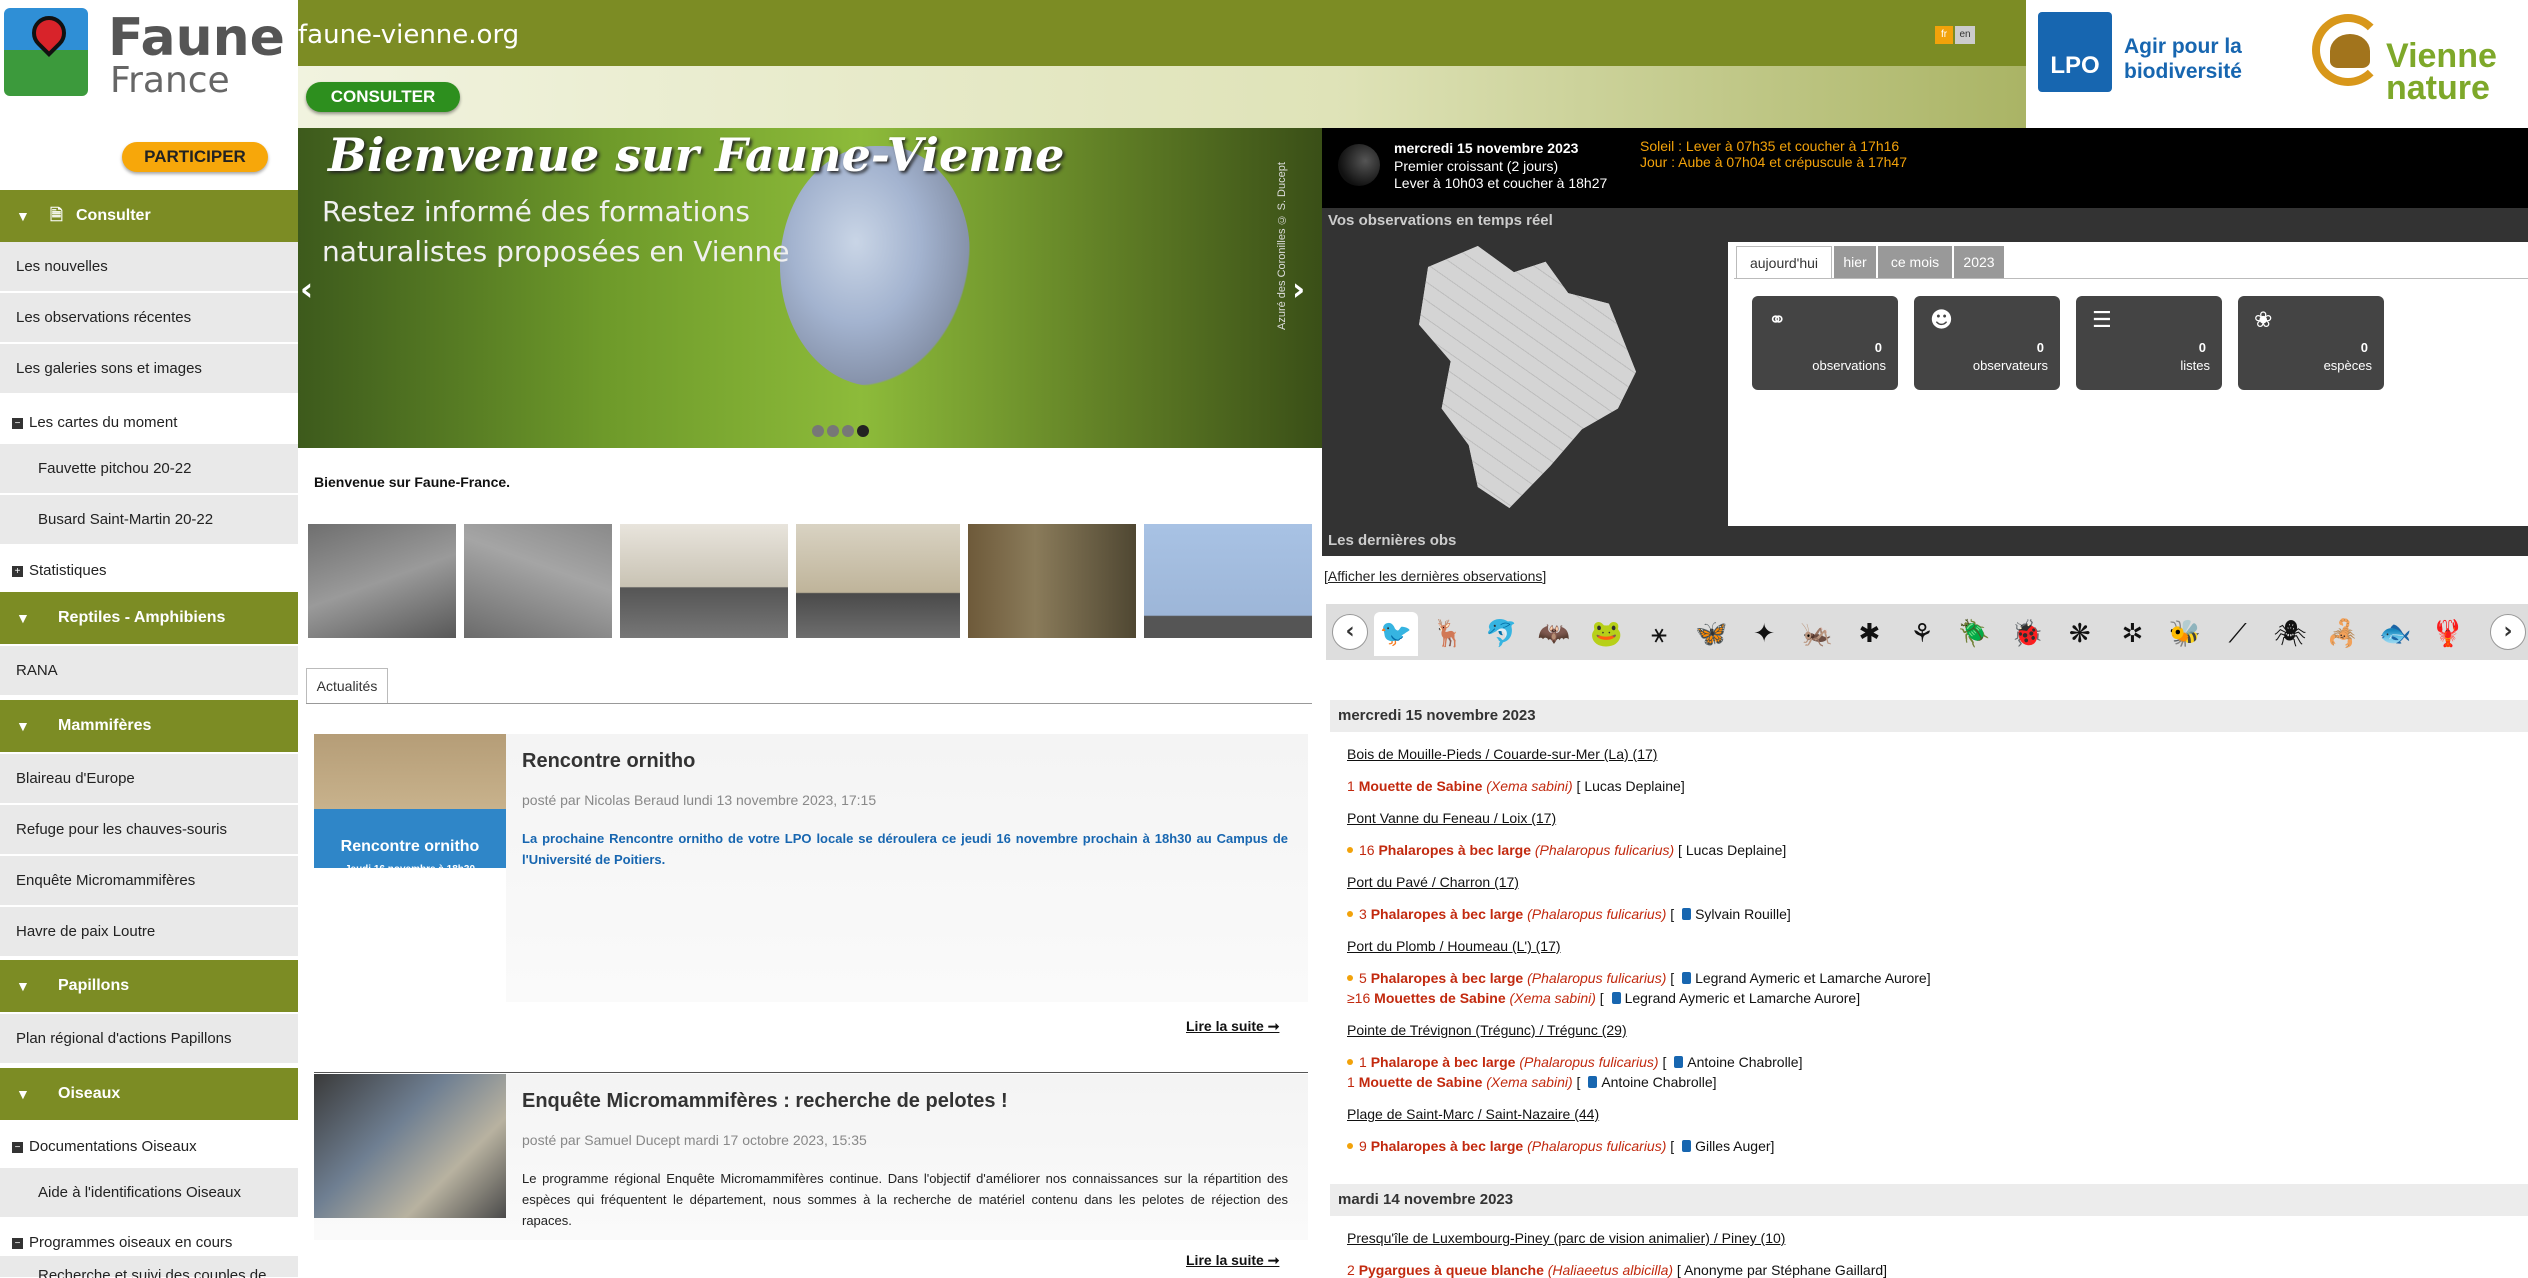 Image resolution: width=2528 pixels, height=1278 pixels. What do you see at coordinates (149, 830) in the screenshot?
I see `sidebar-item-chauves-souris: Refuge pour les chauves-souris` at bounding box center [149, 830].